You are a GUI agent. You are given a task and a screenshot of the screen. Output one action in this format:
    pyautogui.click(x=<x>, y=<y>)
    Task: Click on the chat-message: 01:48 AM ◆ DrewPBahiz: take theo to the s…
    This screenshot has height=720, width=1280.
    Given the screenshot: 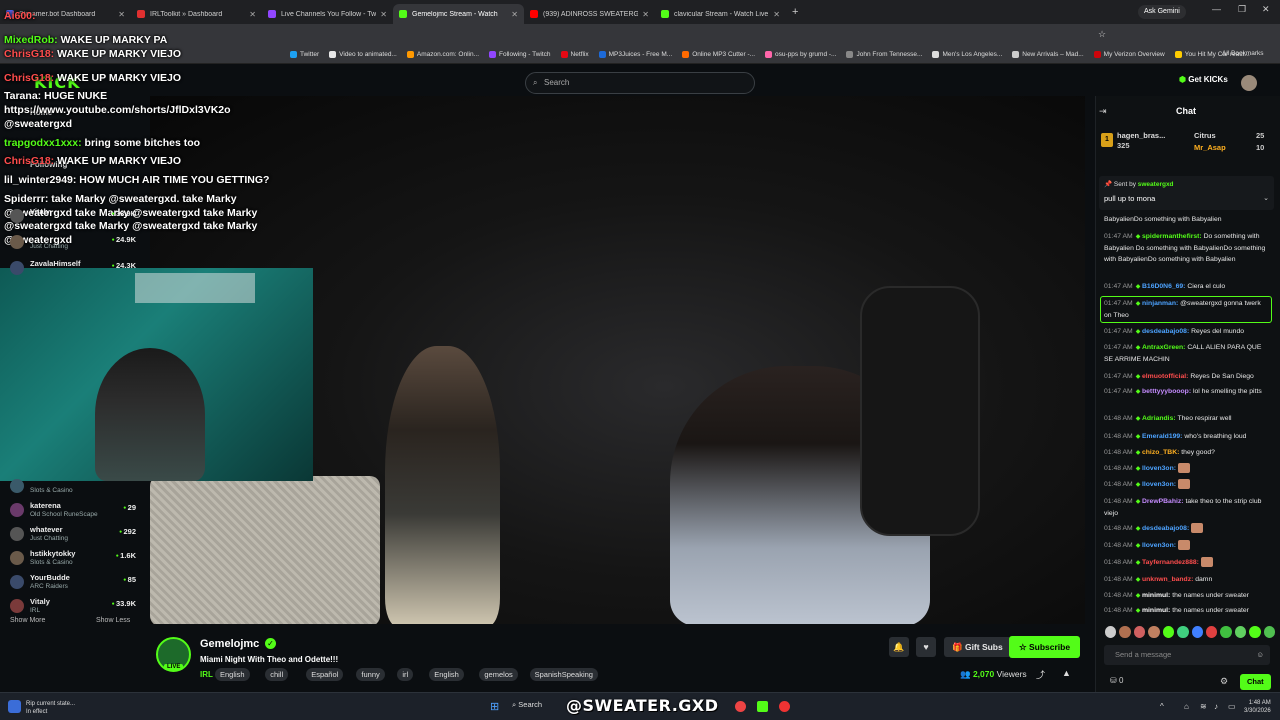 What is the action you would take?
    pyautogui.click(x=1188, y=507)
    